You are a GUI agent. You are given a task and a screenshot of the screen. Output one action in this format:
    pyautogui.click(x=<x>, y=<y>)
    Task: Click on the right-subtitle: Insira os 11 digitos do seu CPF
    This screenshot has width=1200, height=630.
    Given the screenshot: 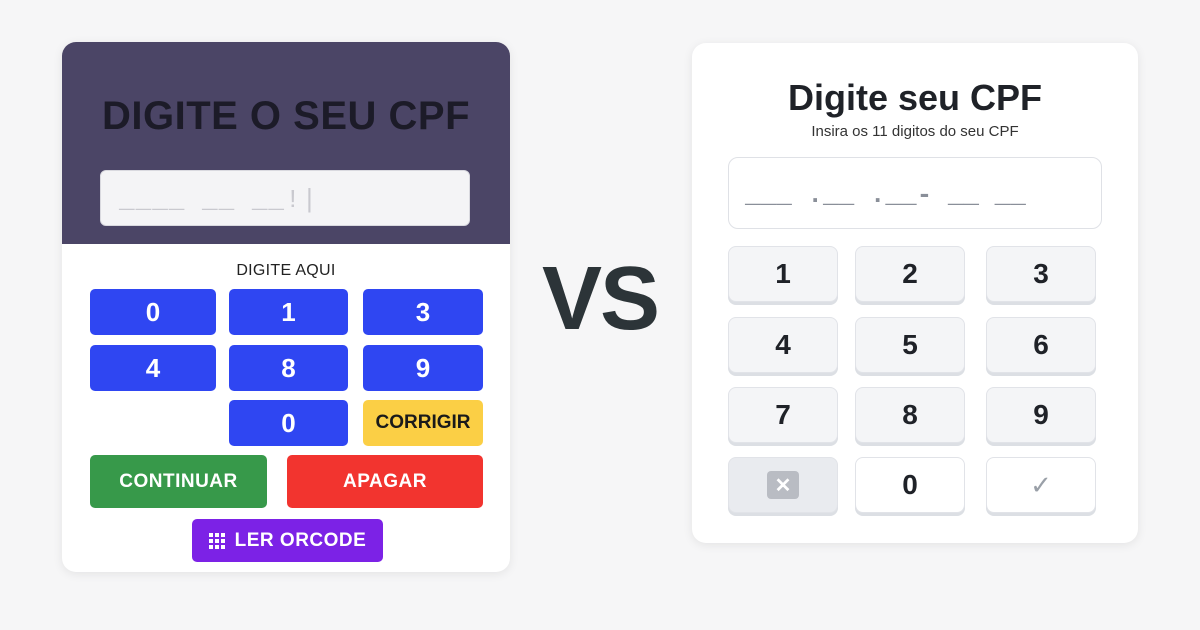 What is the action you would take?
    pyautogui.click(x=915, y=131)
    